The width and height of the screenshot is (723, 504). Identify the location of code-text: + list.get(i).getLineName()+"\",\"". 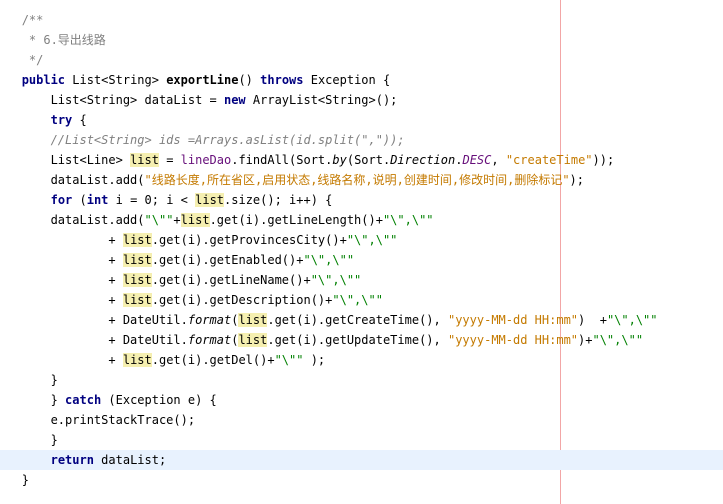
(191, 280).